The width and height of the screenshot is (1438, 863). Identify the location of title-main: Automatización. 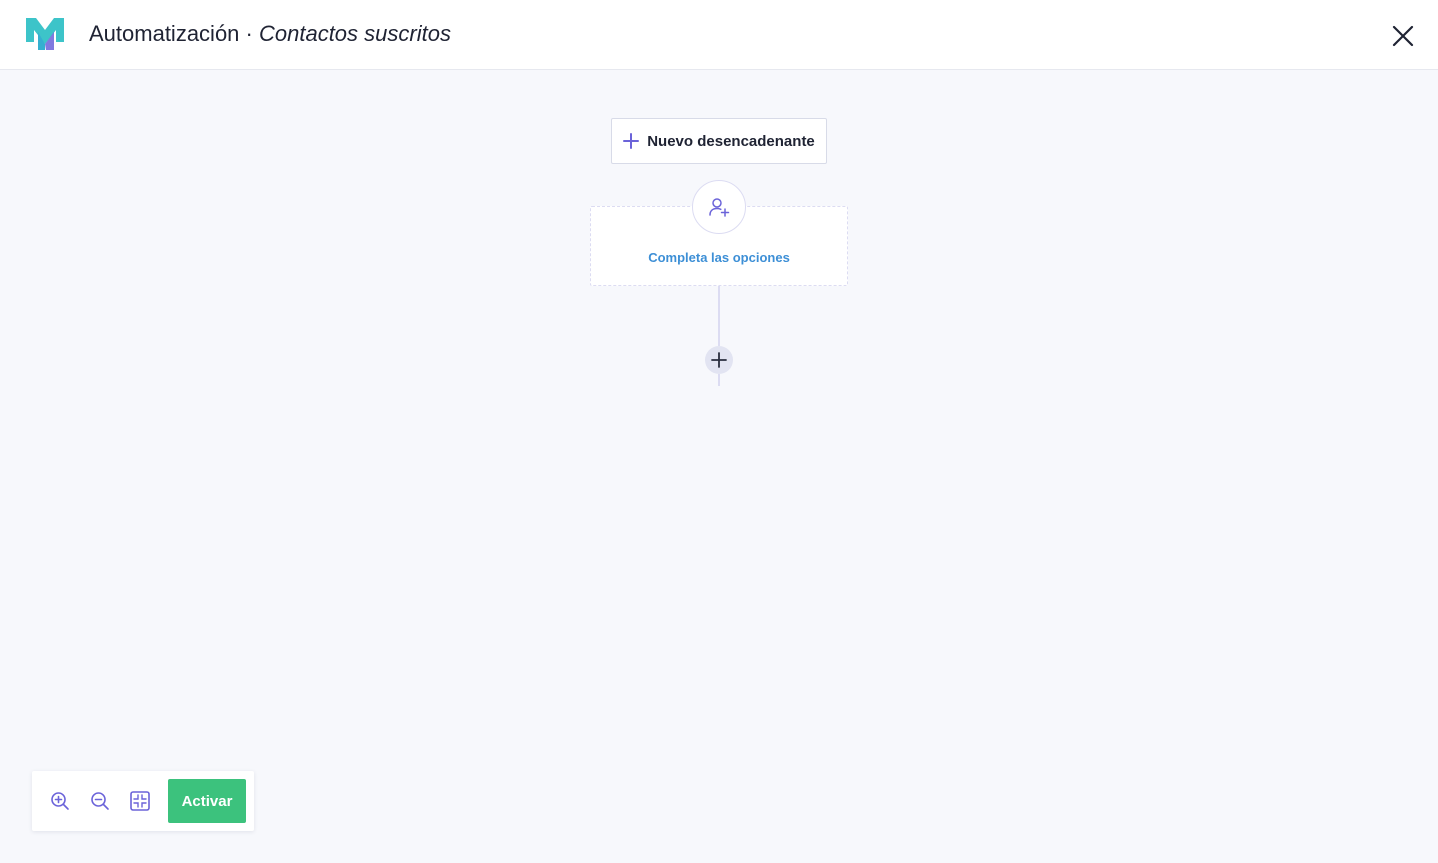
(164, 33).